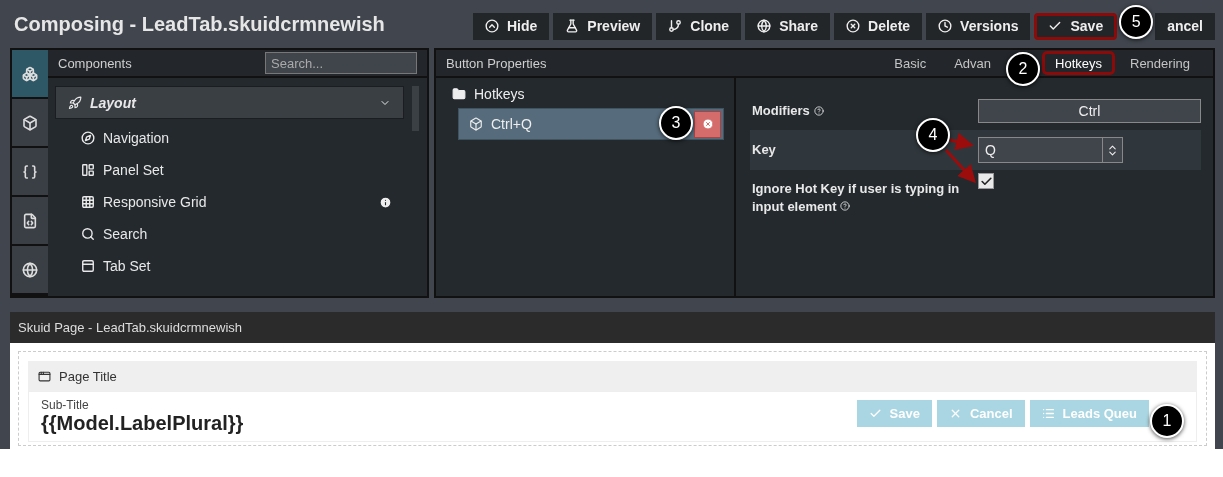 The width and height of the screenshot is (1223, 477). I want to click on braces-icon, so click(30, 171).